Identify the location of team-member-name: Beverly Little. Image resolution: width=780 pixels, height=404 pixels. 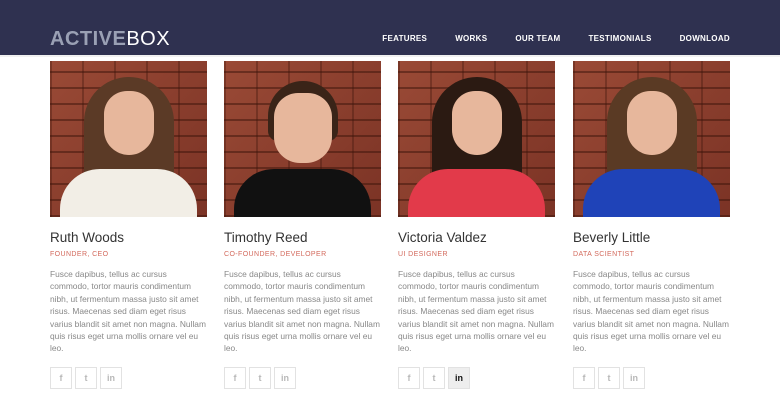
(612, 237).